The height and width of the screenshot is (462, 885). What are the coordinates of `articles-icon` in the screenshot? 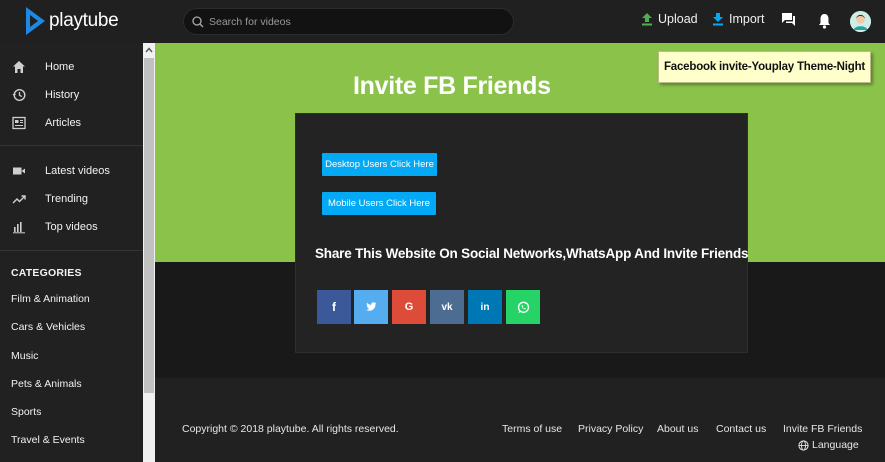 It's located at (19, 123).